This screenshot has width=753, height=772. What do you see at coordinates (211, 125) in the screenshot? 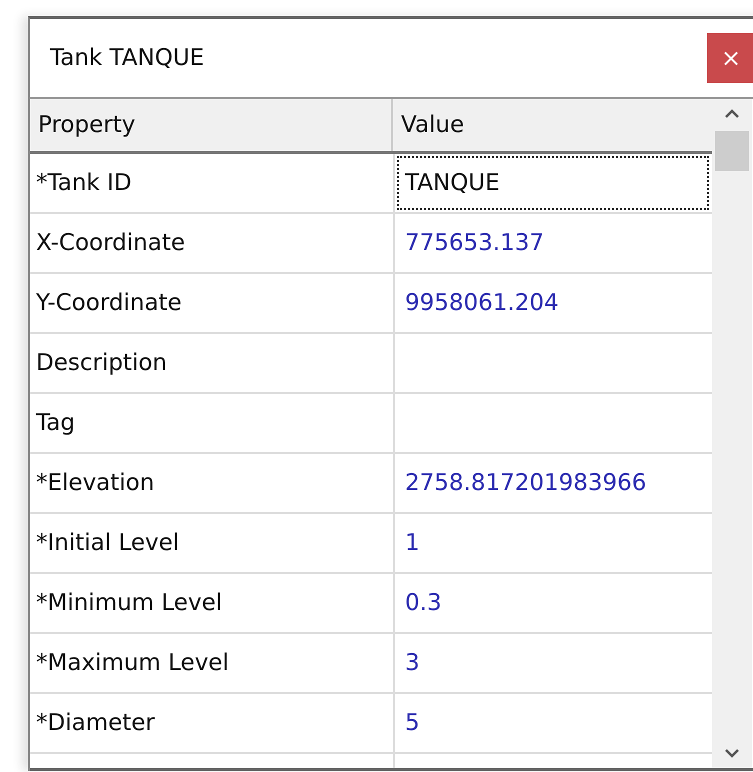
I see `column-header: Property` at bounding box center [211, 125].